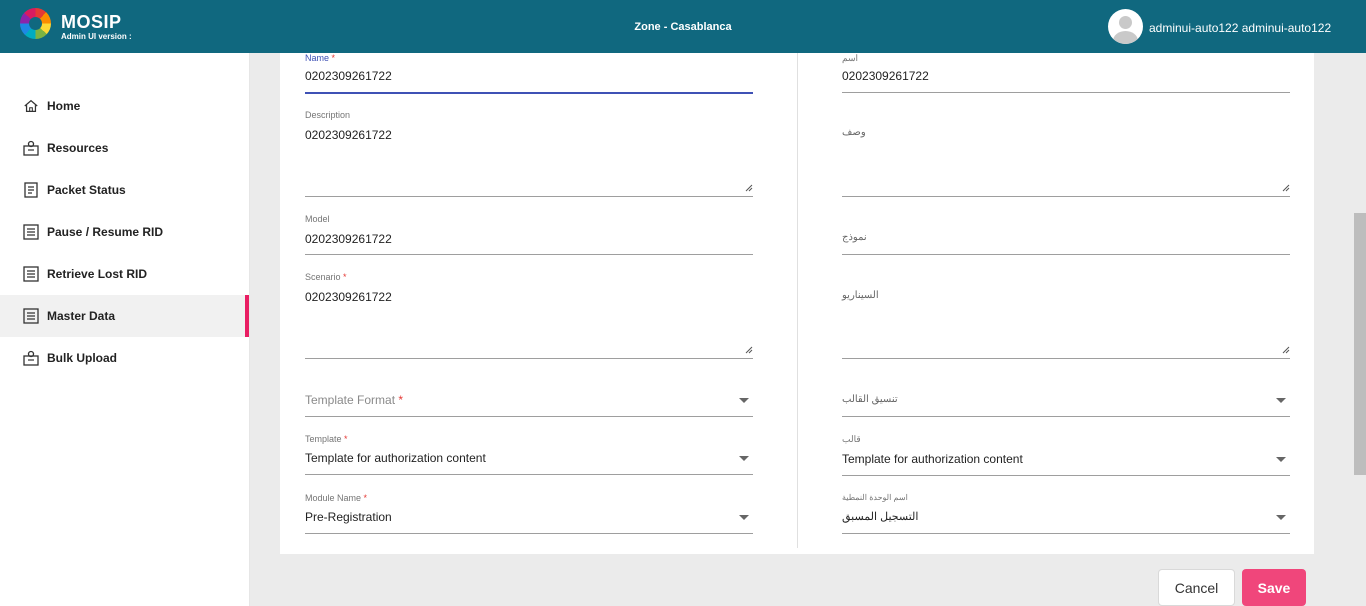 This screenshot has height=606, width=1366. I want to click on sidebar-item-label: Pause / Resume RID, so click(105, 232).